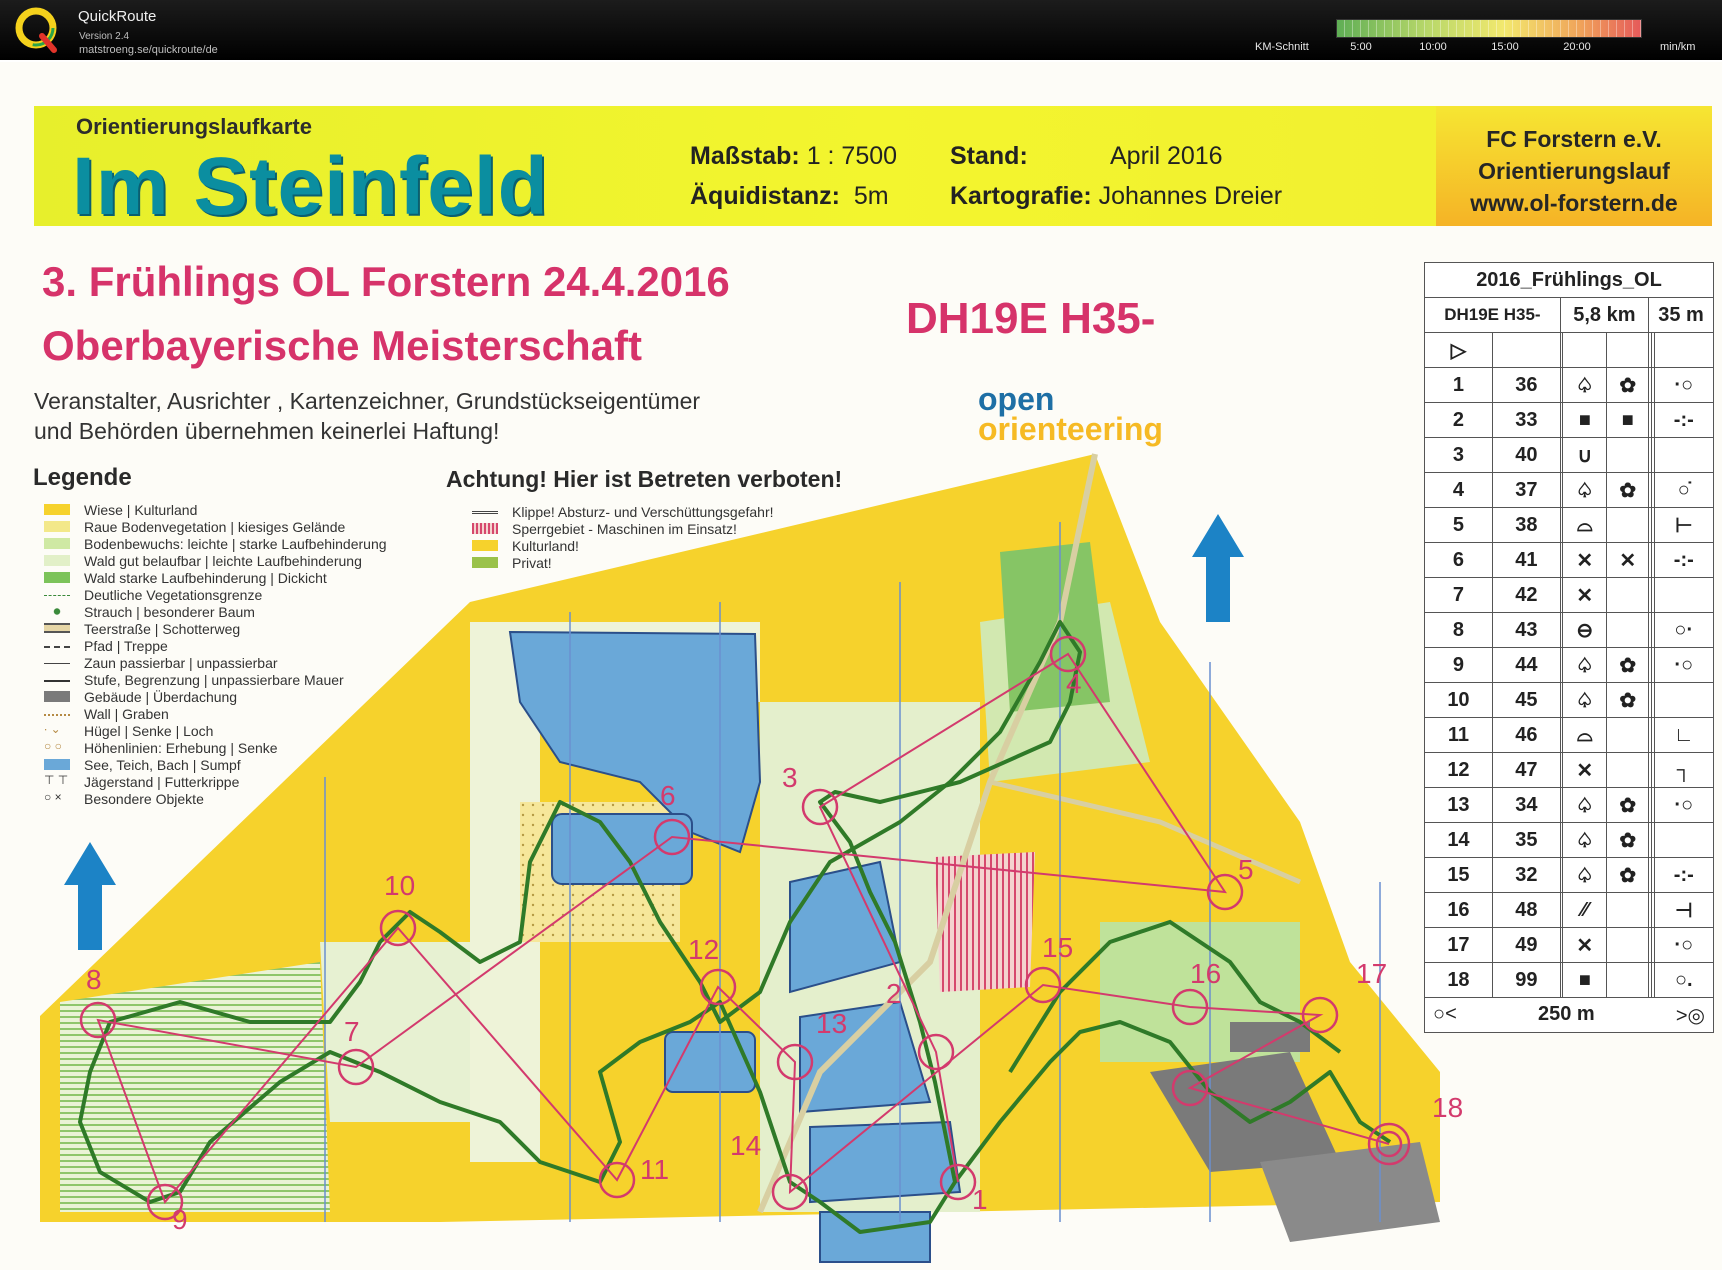  Describe the element at coordinates (1574, 139) in the screenshot. I see `organizer-name: FC Forstern e.V.` at that location.